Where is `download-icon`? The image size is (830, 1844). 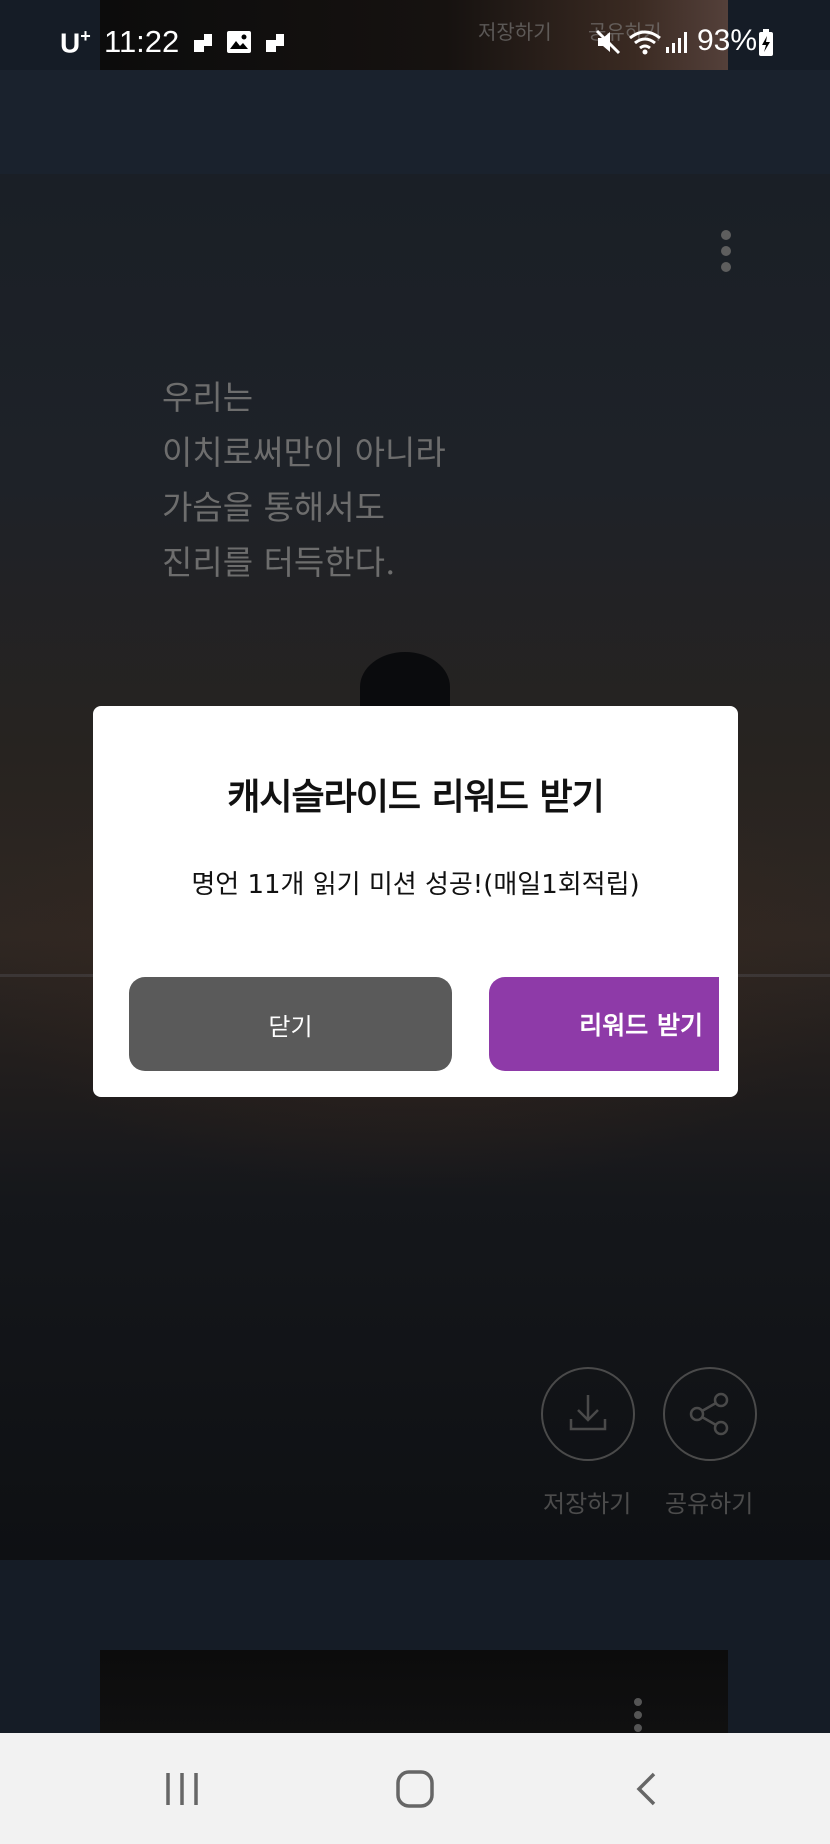 download-icon is located at coordinates (588, 1413).